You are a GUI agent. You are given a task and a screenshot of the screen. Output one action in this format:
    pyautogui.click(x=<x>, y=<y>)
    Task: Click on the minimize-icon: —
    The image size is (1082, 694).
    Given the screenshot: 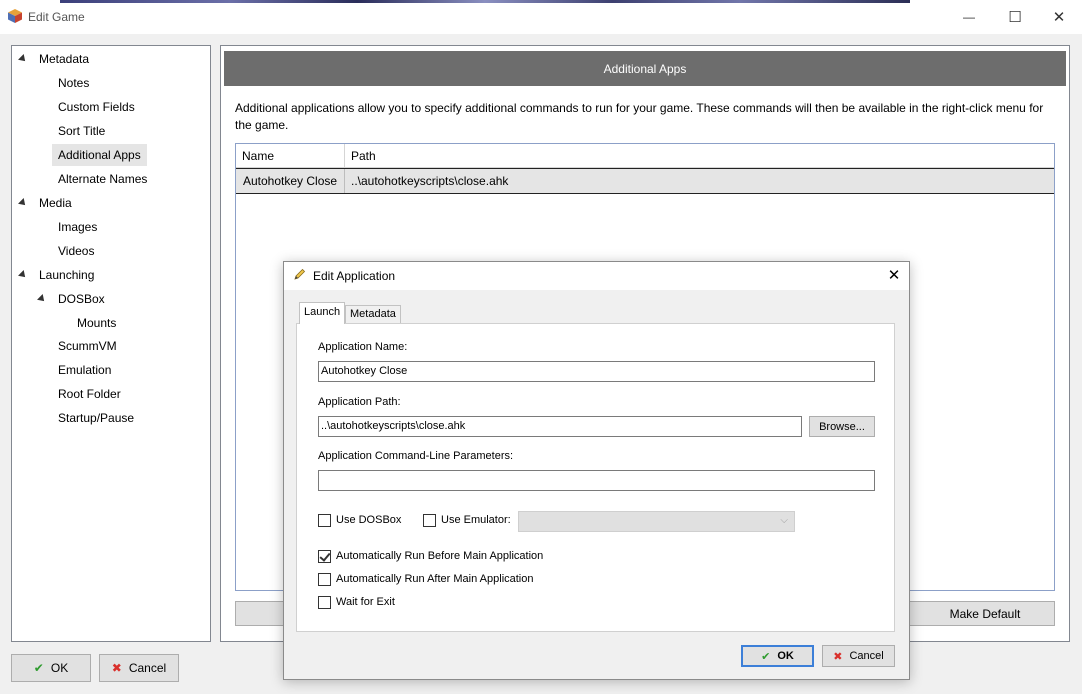 What is the action you would take?
    pyautogui.click(x=969, y=17)
    